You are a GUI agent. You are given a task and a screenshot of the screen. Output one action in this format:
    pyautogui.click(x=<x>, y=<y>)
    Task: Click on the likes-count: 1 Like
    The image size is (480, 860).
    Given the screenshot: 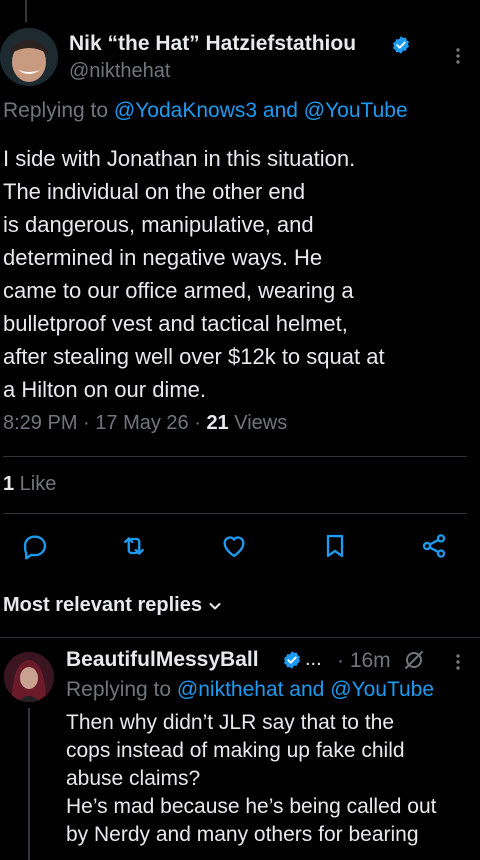 What is the action you would take?
    pyautogui.click(x=29, y=484)
    